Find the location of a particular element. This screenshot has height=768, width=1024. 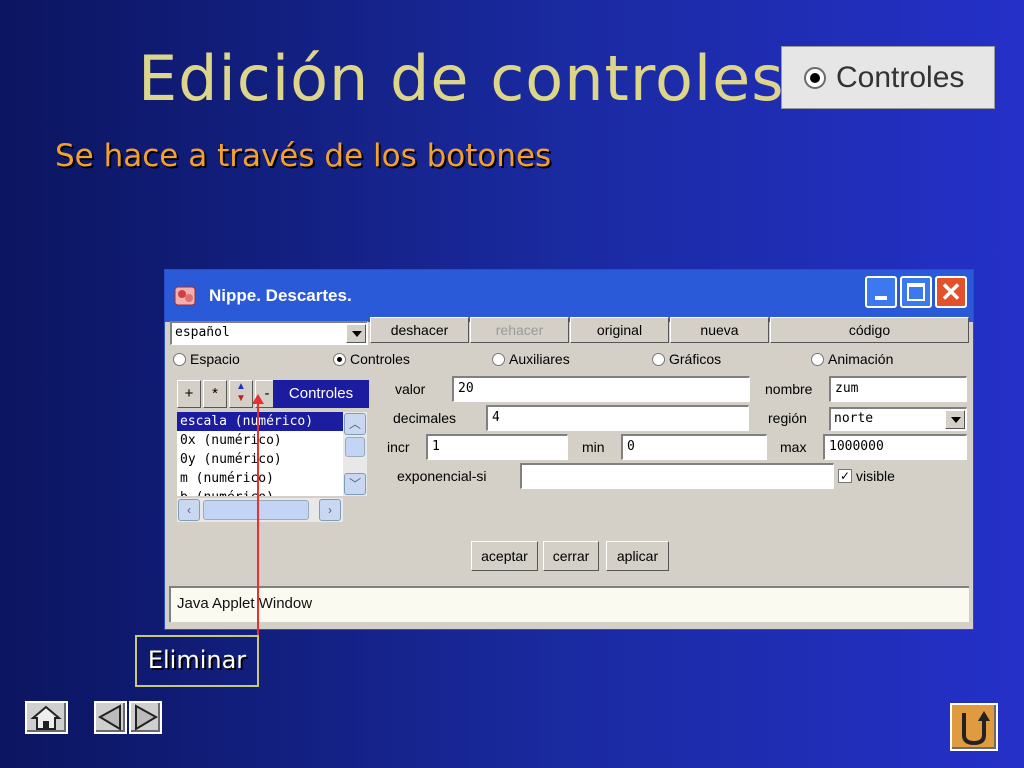

list-item: m (numérico) is located at coordinates (260, 478).